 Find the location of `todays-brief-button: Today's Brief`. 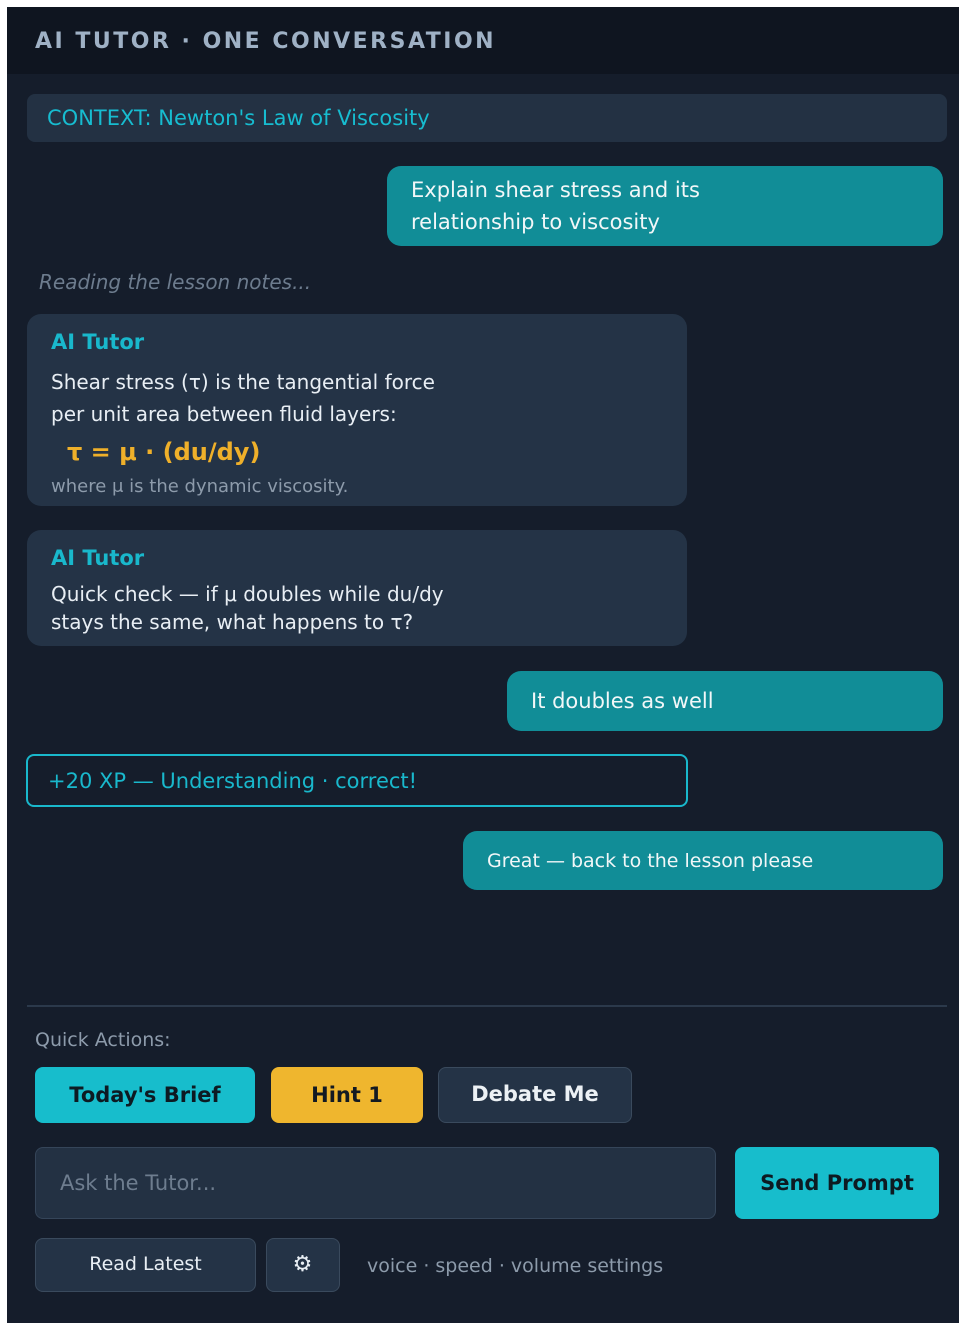

todays-brief-button: Today's Brief is located at coordinates (145, 1095).